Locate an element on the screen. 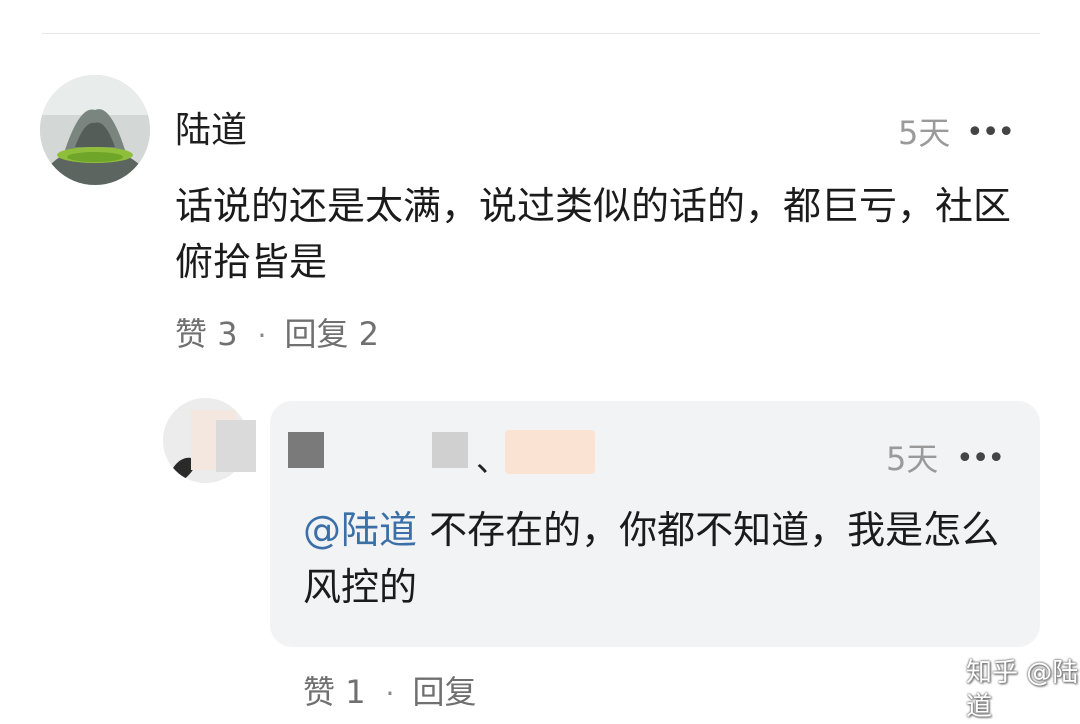  like-button: 赞 3 is located at coordinates (206, 334).